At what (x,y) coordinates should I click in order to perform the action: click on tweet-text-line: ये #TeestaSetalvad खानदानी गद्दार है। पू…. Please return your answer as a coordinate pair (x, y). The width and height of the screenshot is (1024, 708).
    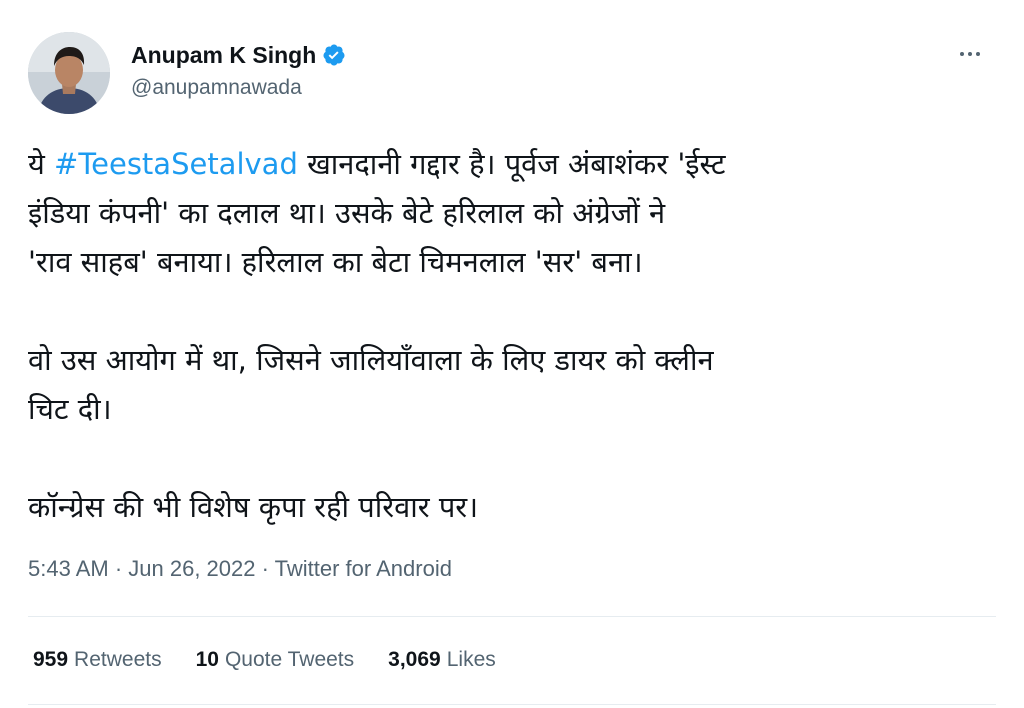
    Looking at the image, I should click on (377, 164).